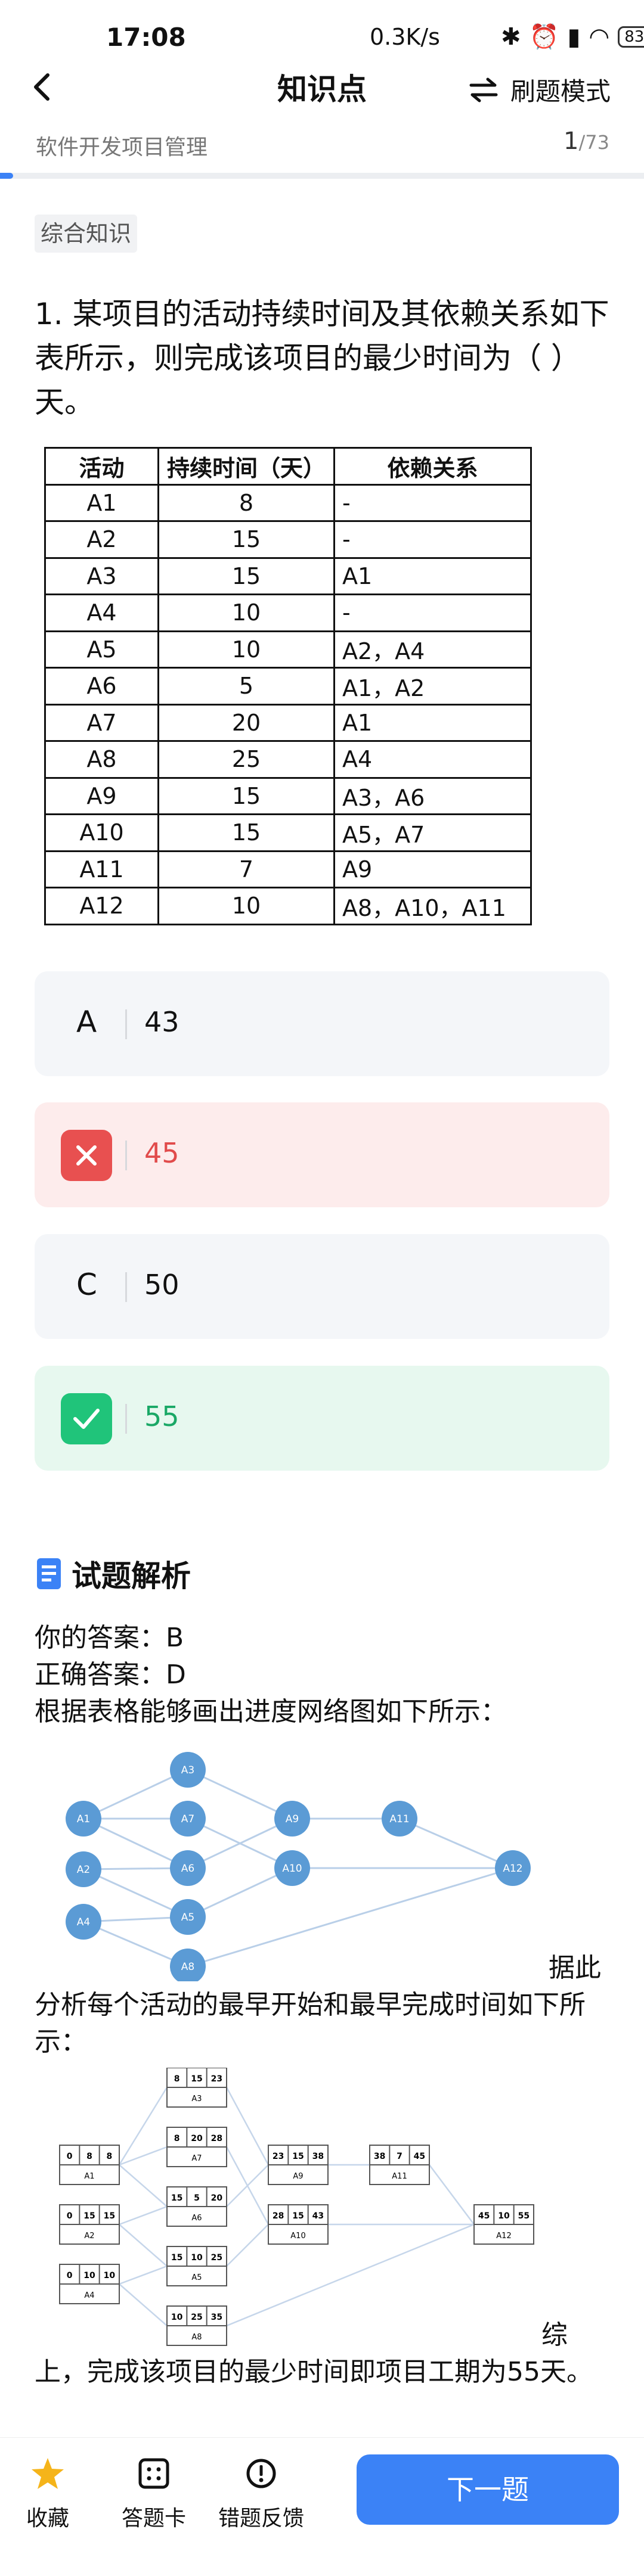 The width and height of the screenshot is (644, 2576). What do you see at coordinates (456, 1843) in the screenshot?
I see `network-edge` at bounding box center [456, 1843].